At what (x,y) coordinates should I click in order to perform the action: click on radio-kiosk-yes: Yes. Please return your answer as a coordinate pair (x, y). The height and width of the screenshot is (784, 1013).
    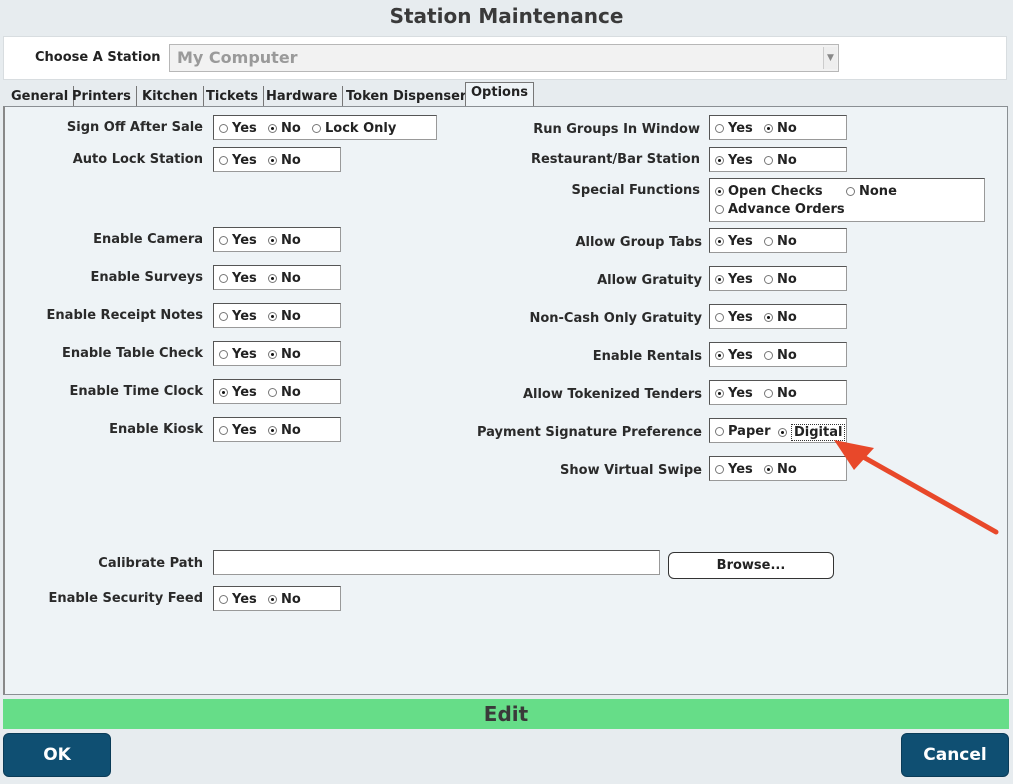
    Looking at the image, I should click on (238, 430).